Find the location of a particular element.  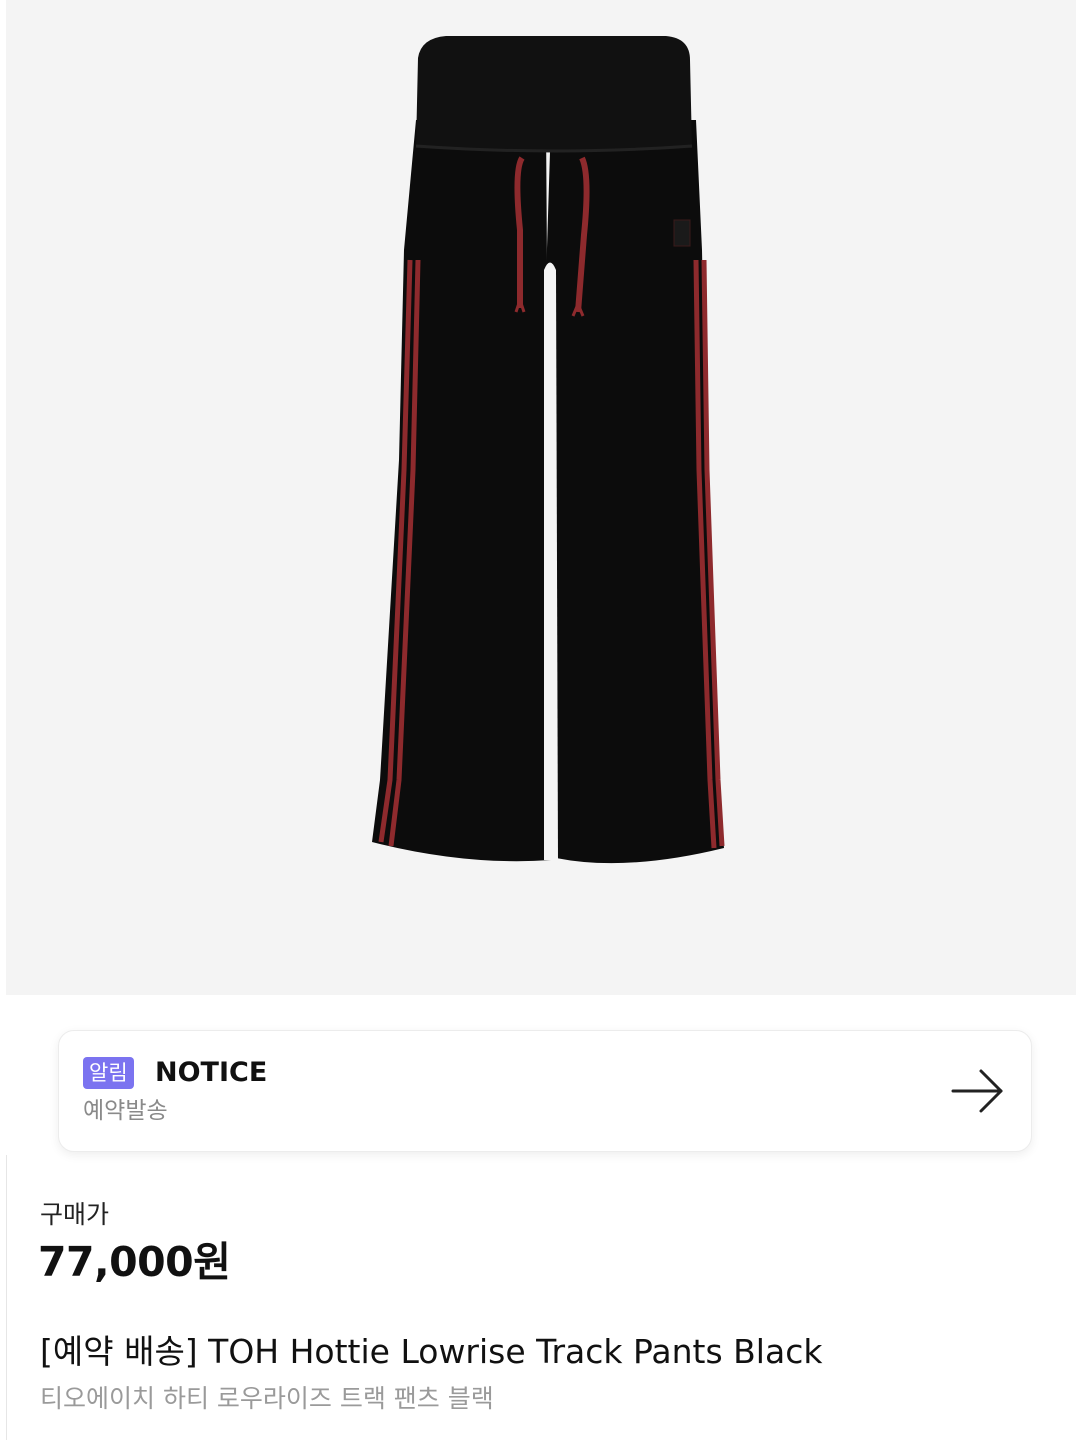

notice-card: 알림 NOTICE 예약발송 is located at coordinates (545, 1091).